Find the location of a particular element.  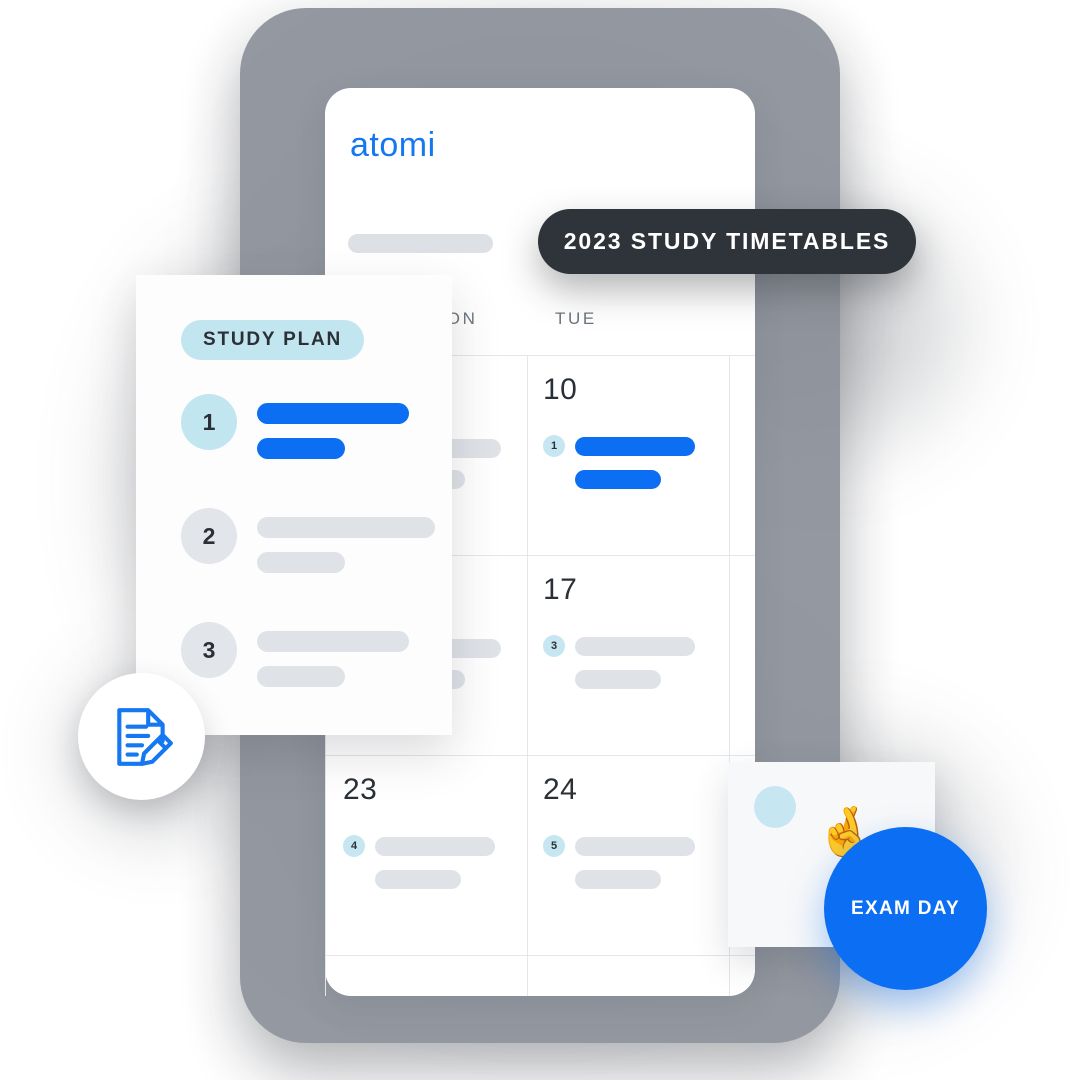

document-pencil-badge is located at coordinates (141, 736).